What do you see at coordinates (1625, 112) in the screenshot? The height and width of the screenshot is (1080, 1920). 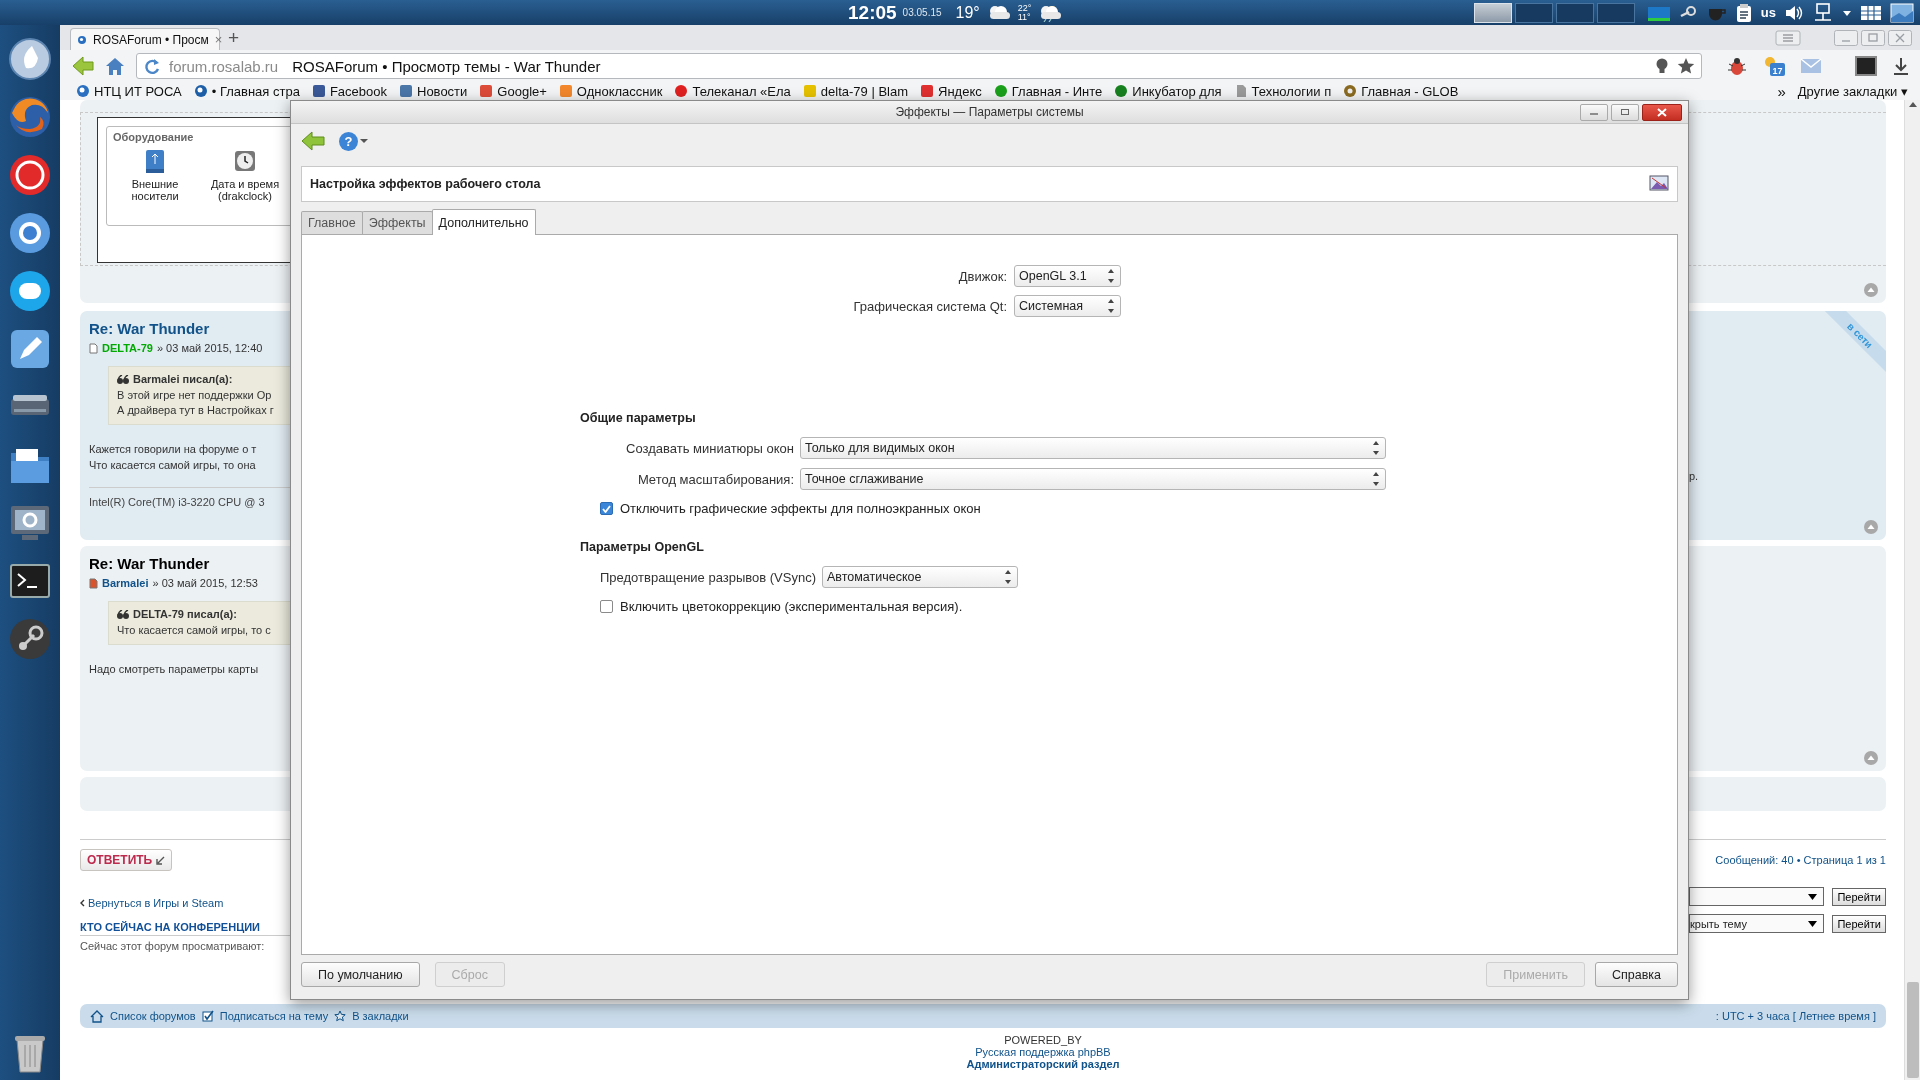 I see `maximize-button` at bounding box center [1625, 112].